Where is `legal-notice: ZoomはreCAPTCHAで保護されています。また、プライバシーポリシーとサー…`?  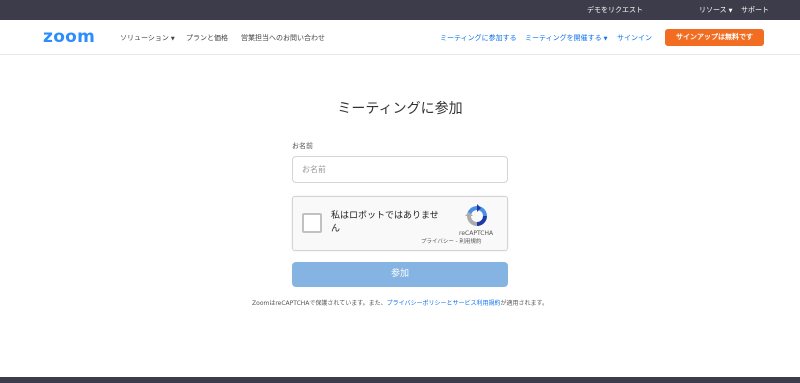 legal-notice: ZoomはreCAPTCHAで保護されています。また、プライバシーポリシーとサー… is located at coordinates (400, 304).